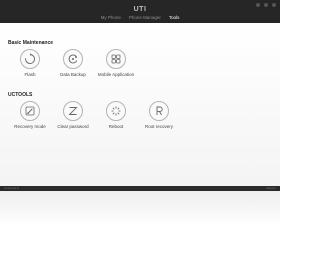  I want to click on main-nav: My Phone Phone Manager Tools, so click(140, 18).